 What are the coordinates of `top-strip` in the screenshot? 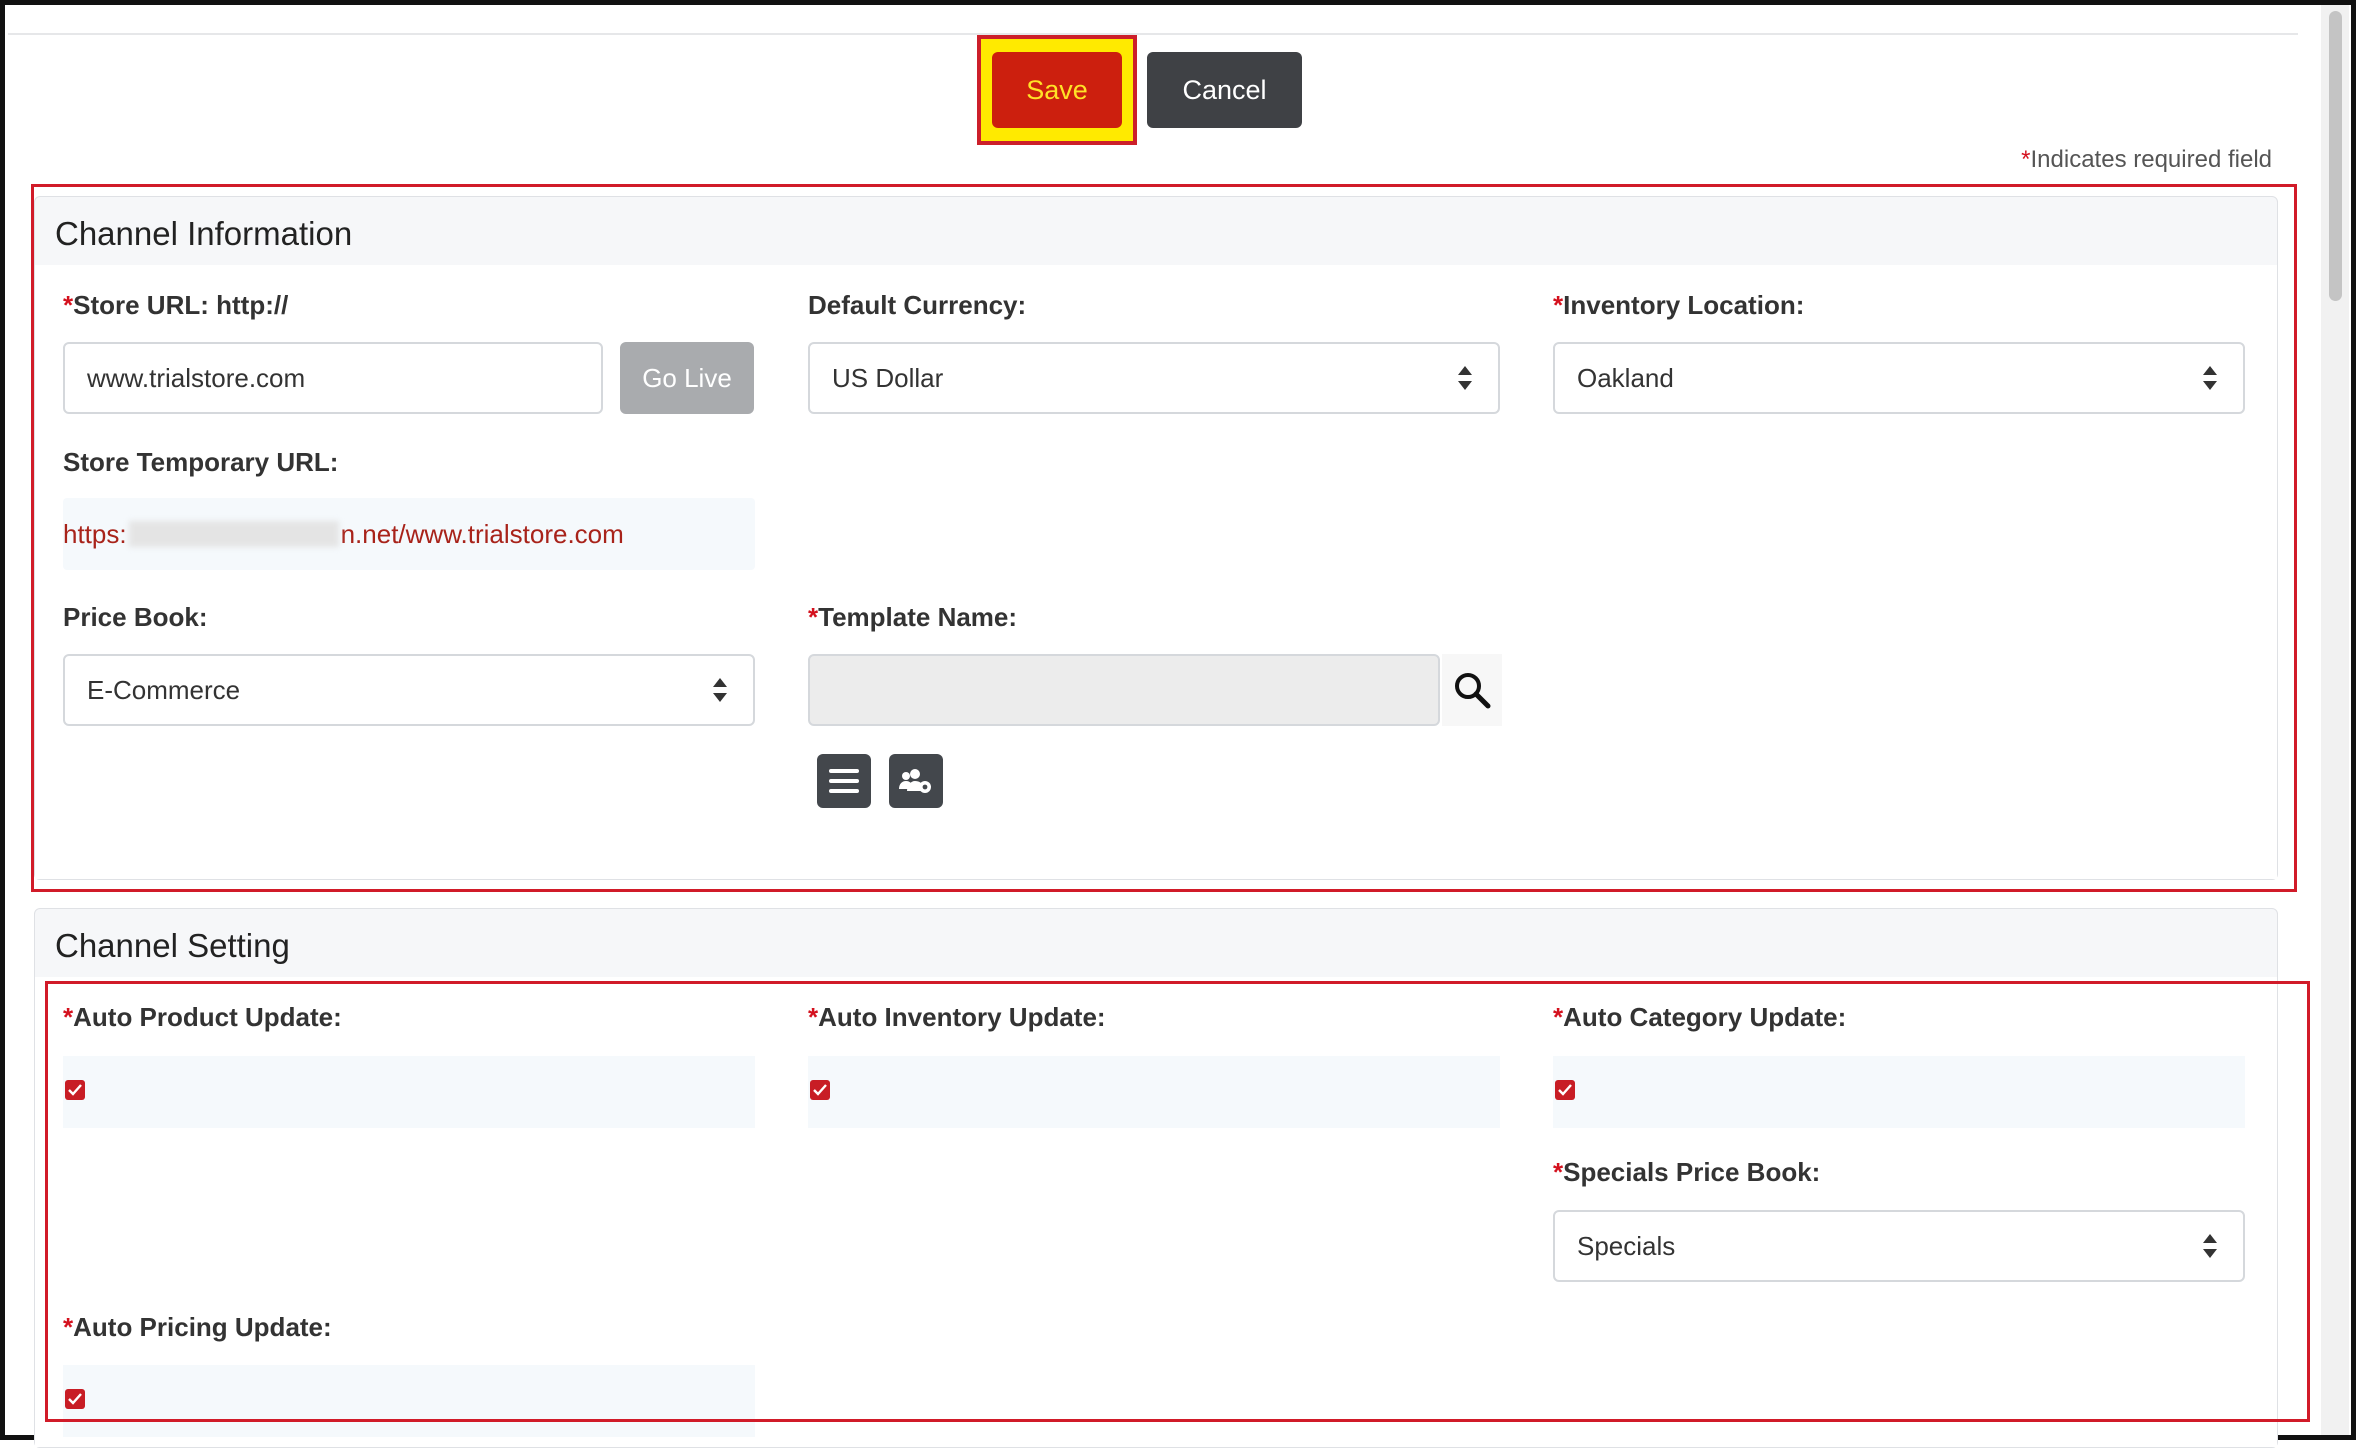 It's located at (1153, 20).